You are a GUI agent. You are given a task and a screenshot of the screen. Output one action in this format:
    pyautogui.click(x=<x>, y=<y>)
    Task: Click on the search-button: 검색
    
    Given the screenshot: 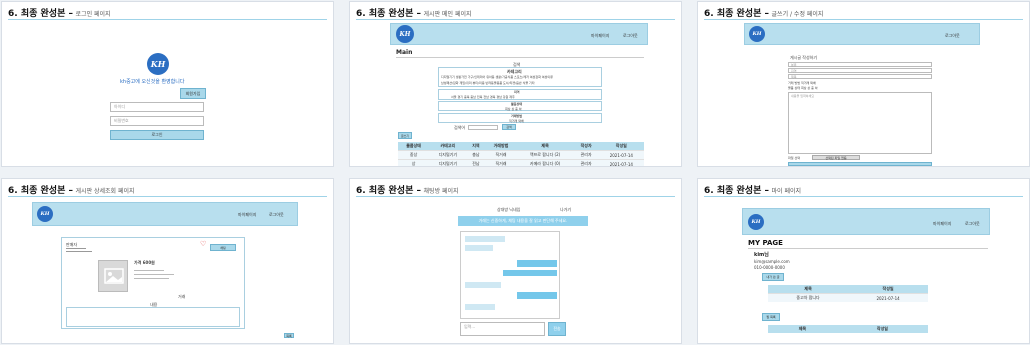 What is the action you would take?
    pyautogui.click(x=509, y=127)
    